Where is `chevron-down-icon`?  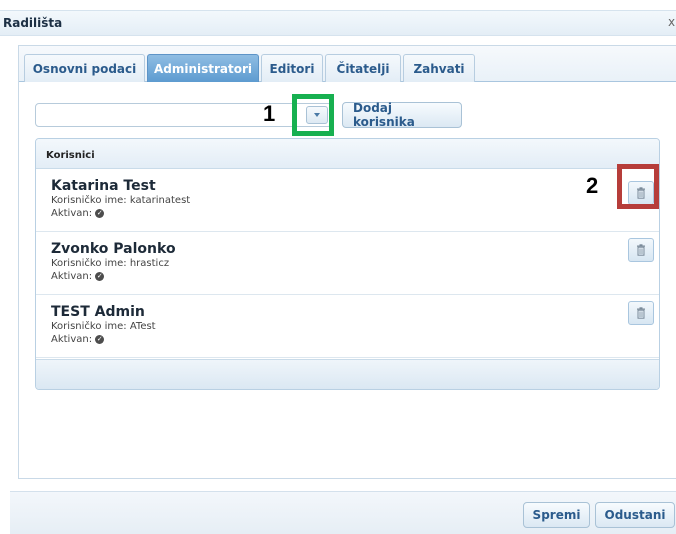
chevron-down-icon is located at coordinates (317, 115).